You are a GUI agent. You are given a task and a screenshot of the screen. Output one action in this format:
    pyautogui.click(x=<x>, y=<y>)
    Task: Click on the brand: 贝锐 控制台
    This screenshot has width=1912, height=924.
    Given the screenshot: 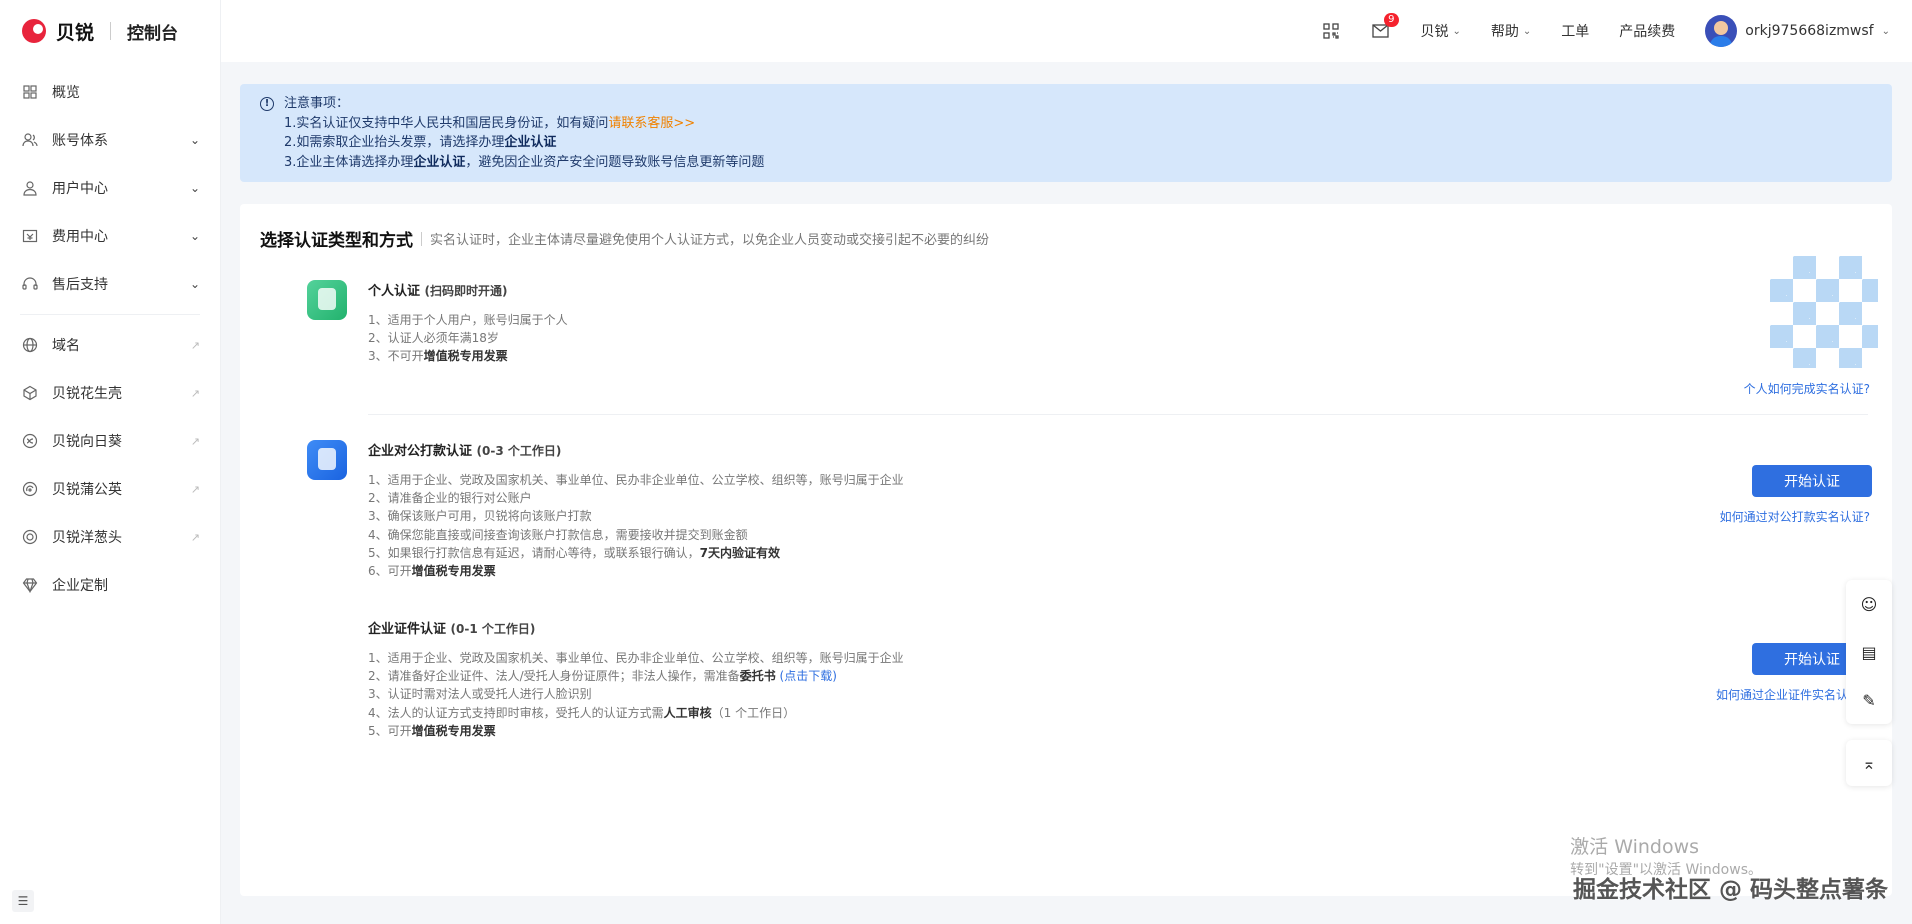 What is the action you would take?
    pyautogui.click(x=110, y=31)
    